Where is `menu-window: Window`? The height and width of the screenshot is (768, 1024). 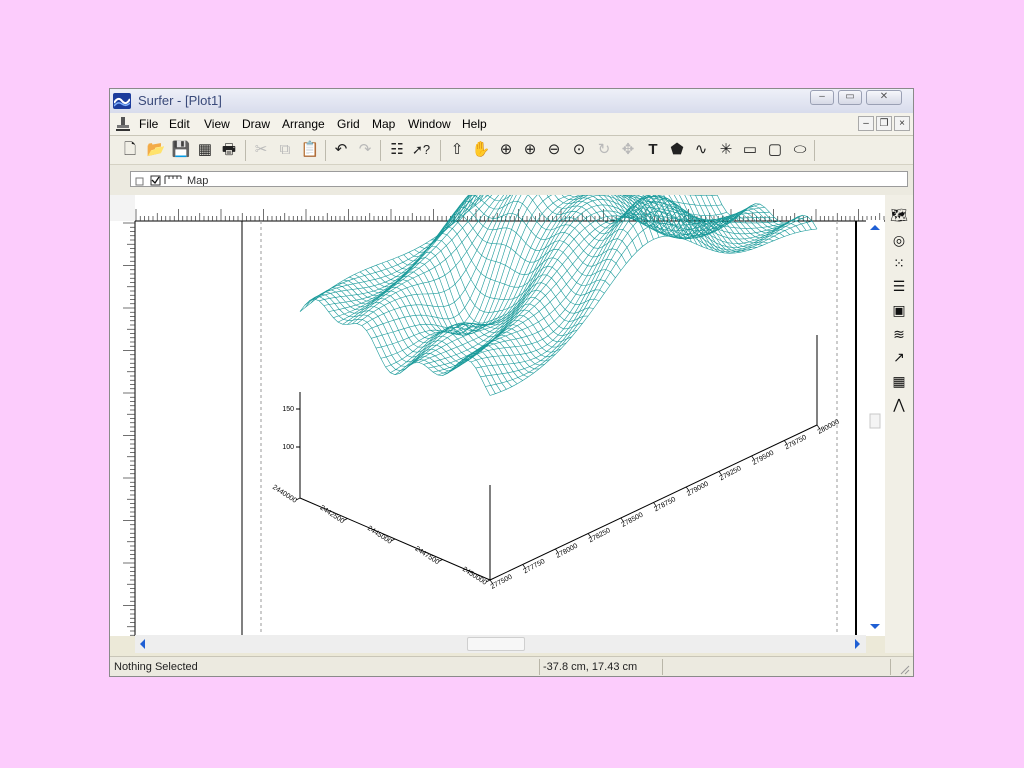
menu-window: Window is located at coordinates (429, 124).